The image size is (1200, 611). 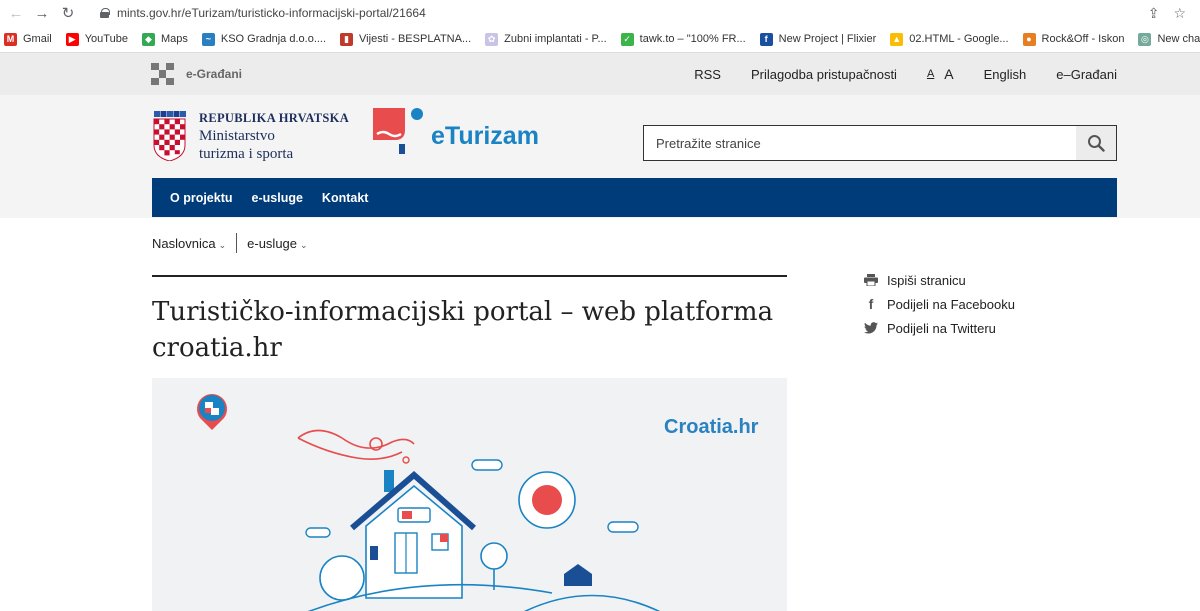 I want to click on youtube-icon: ▶, so click(x=72, y=39).